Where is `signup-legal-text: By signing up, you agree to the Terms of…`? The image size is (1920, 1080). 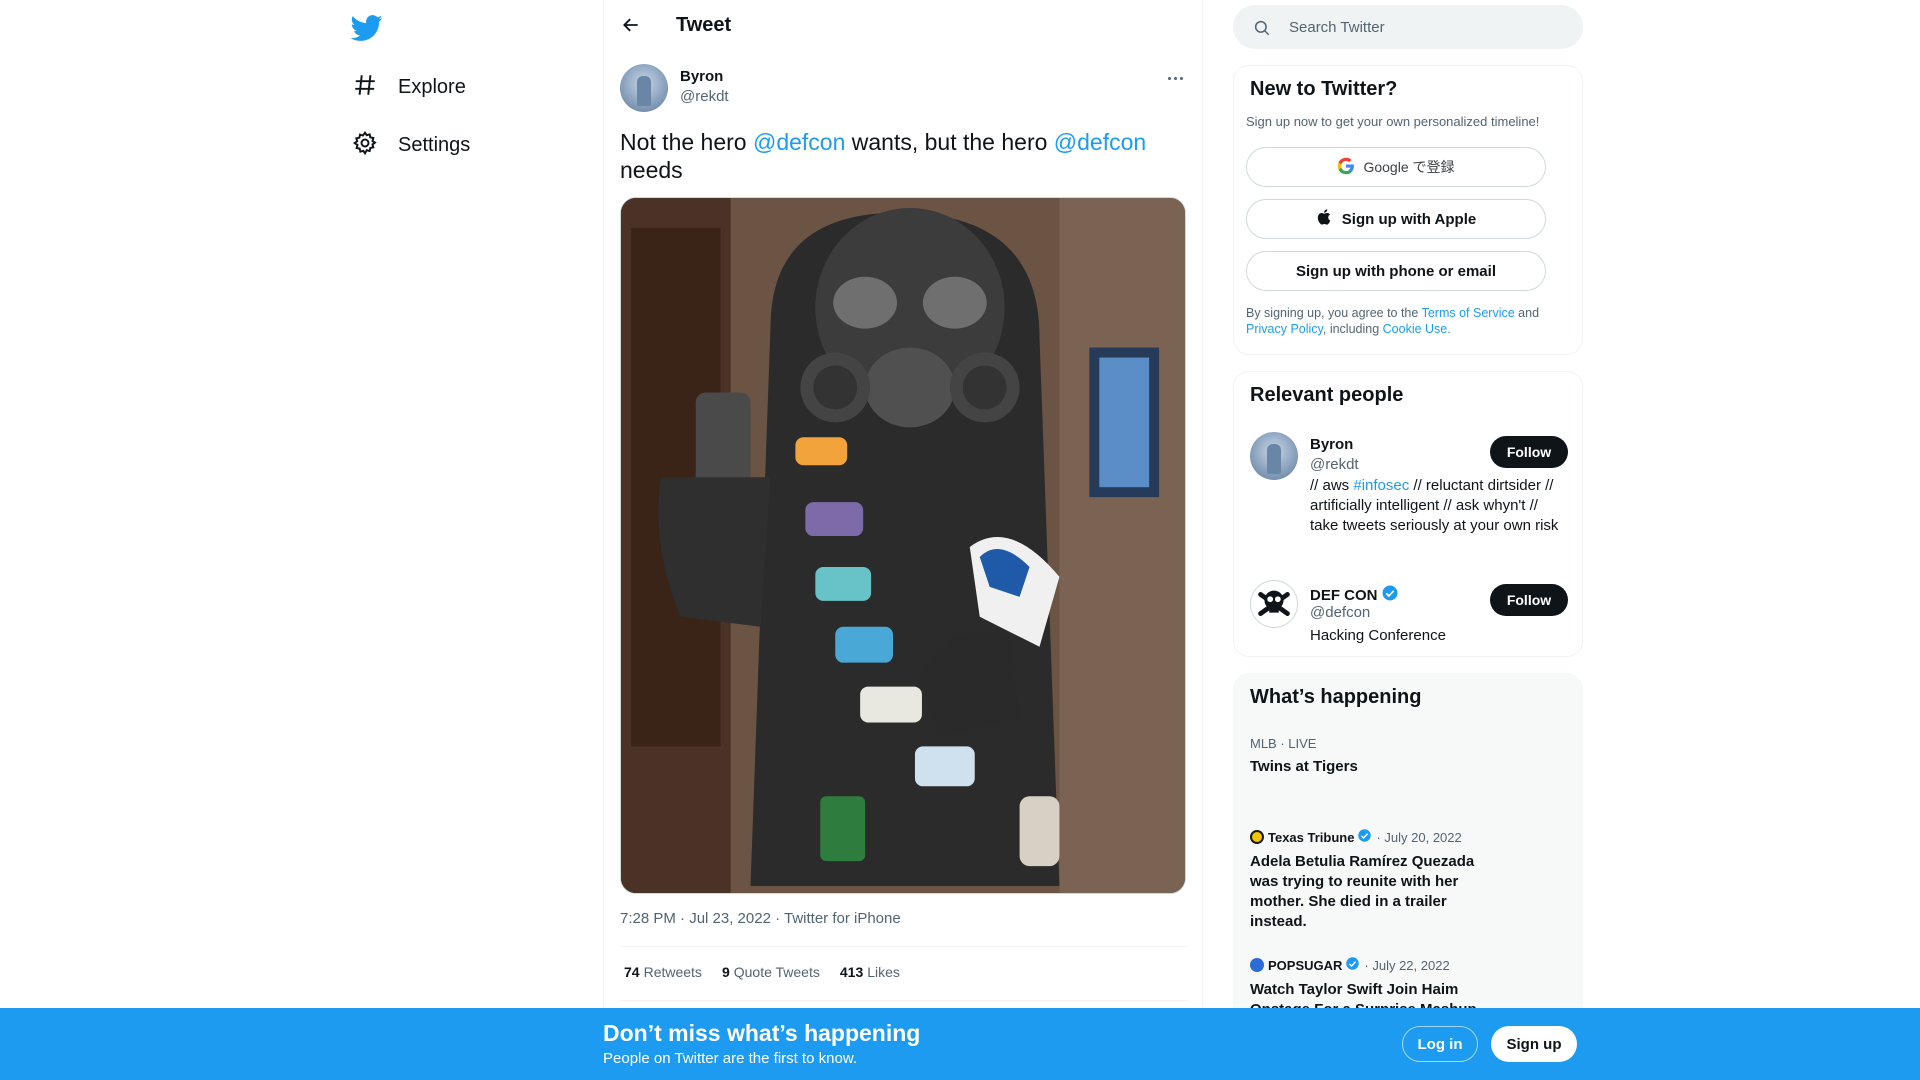 signup-legal-text: By signing up, you agree to the Terms of… is located at coordinates (1406, 321).